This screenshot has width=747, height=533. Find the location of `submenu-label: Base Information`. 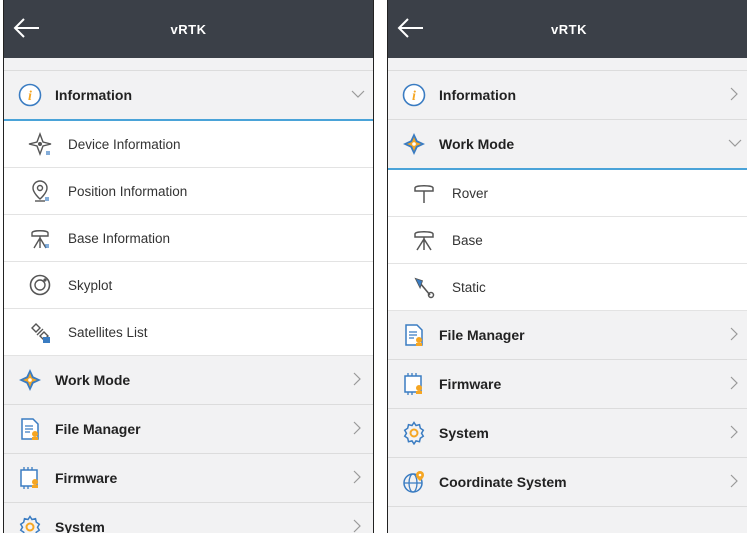

submenu-label: Base Information is located at coordinates (119, 238).